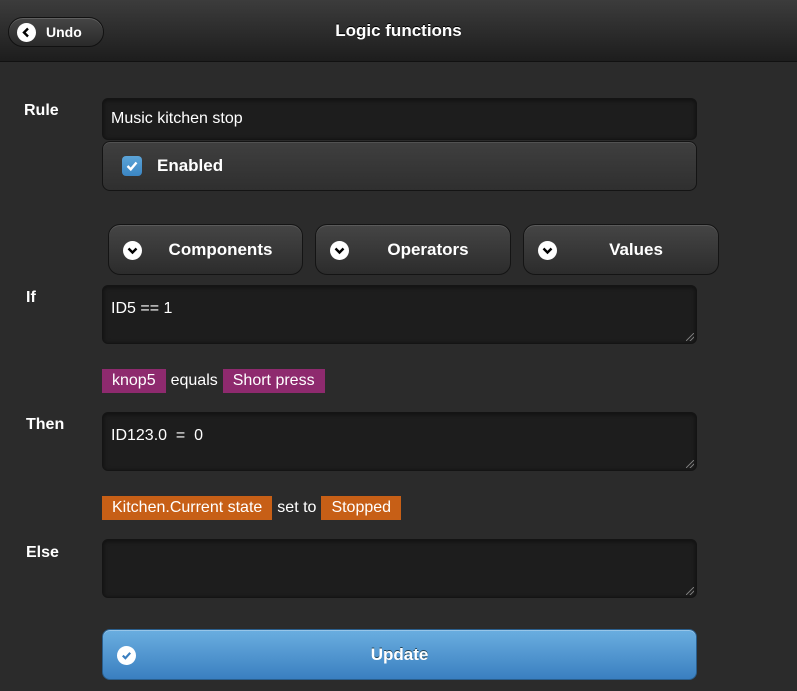  I want to click on then-summary: Kitchen.Current state set to Stopped, so click(252, 508).